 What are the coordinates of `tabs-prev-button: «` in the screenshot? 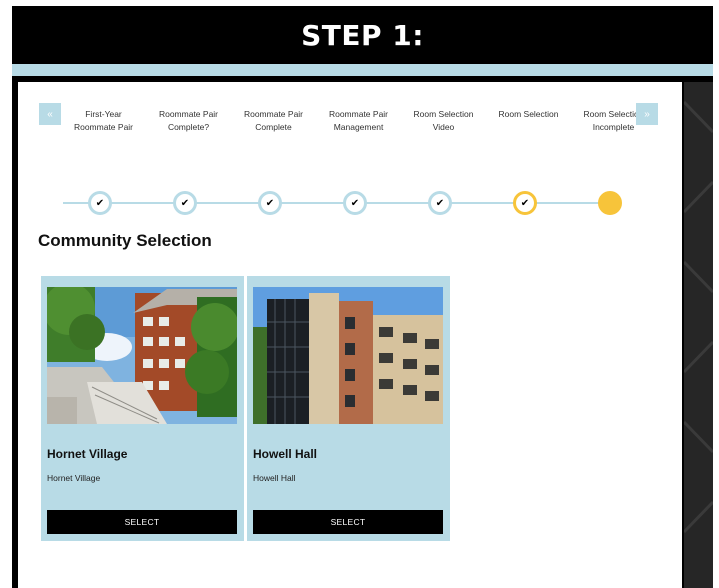 It's located at (50, 114).